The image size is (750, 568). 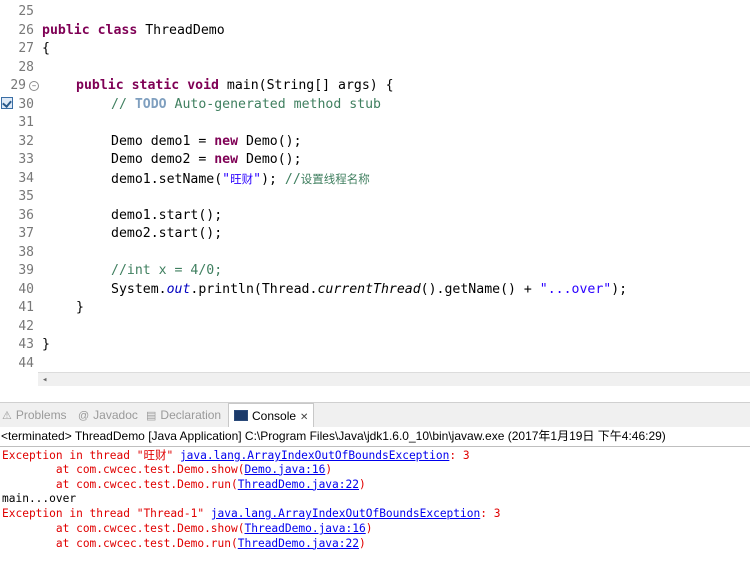 I want to click on line-number: 42, so click(x=26, y=326).